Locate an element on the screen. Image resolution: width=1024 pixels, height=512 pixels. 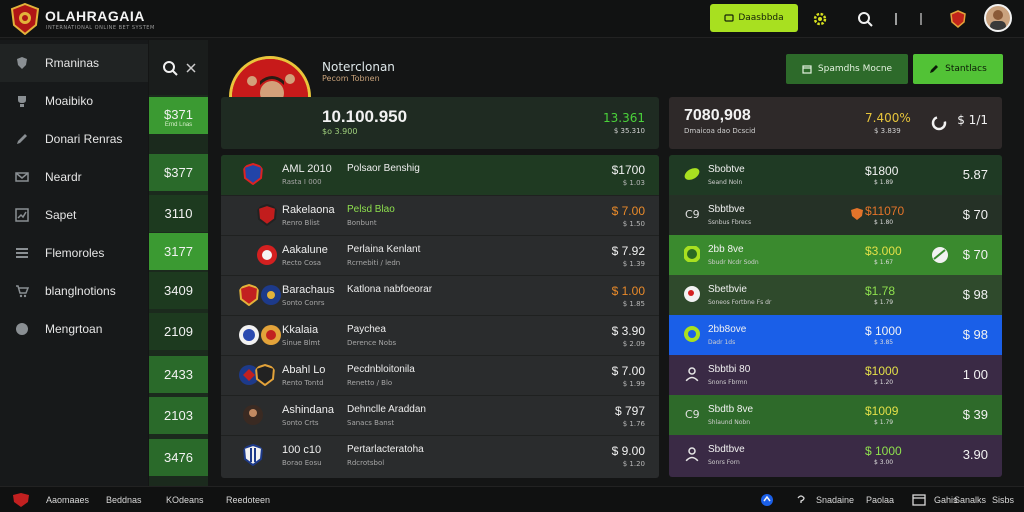
sidebar-item-6: Flemoroles is located at coordinates (74, 253).